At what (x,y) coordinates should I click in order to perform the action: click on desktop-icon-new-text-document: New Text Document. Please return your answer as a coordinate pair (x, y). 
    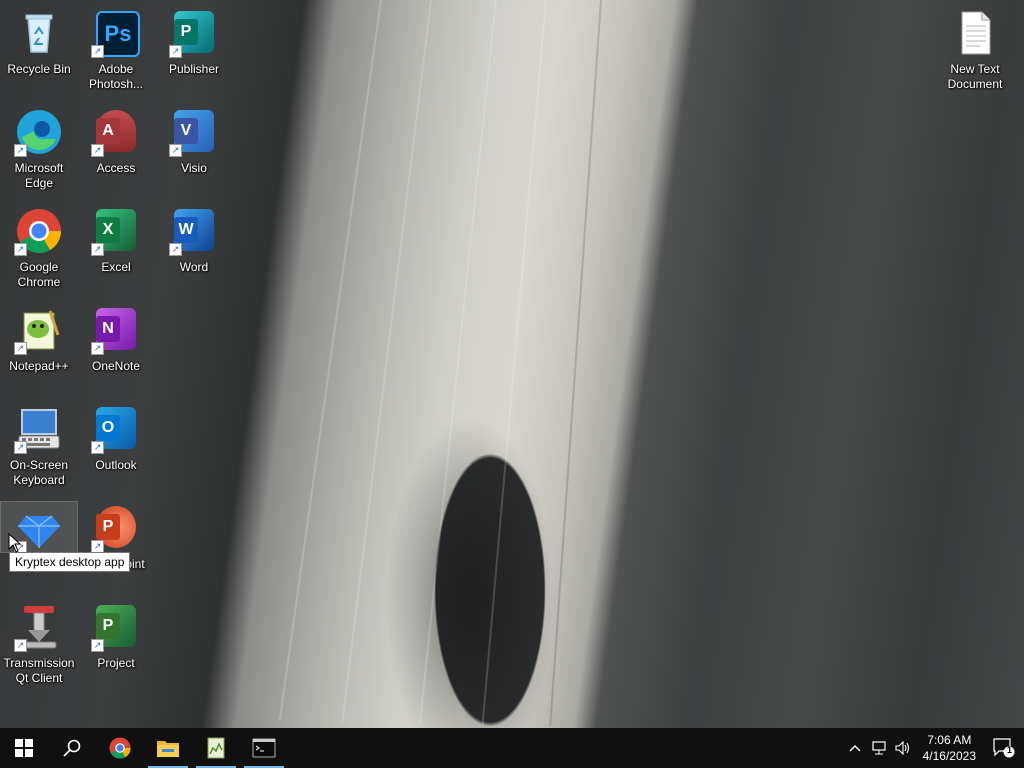
    Looking at the image, I should click on (975, 47).